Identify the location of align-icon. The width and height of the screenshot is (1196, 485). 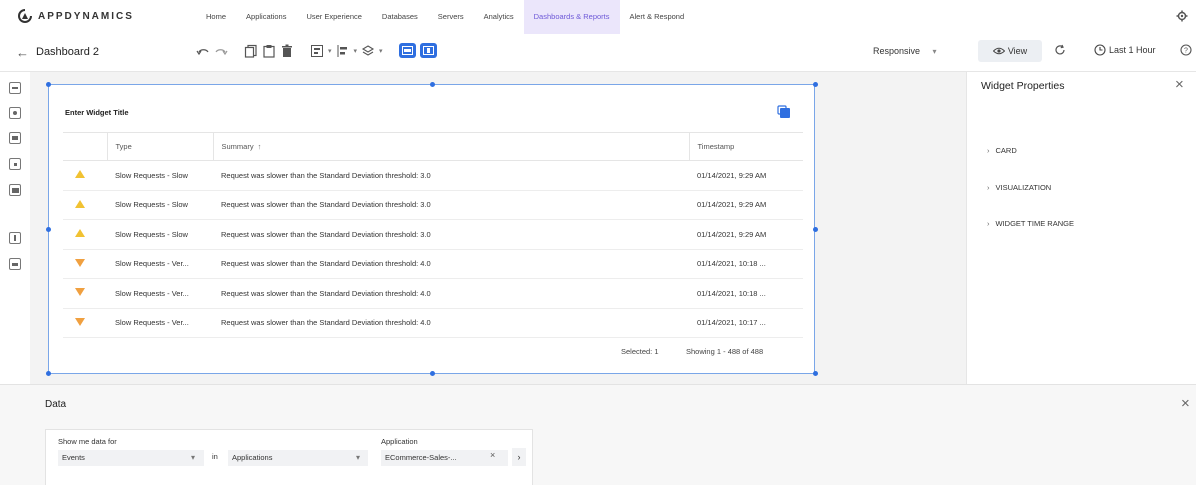
(317, 51).